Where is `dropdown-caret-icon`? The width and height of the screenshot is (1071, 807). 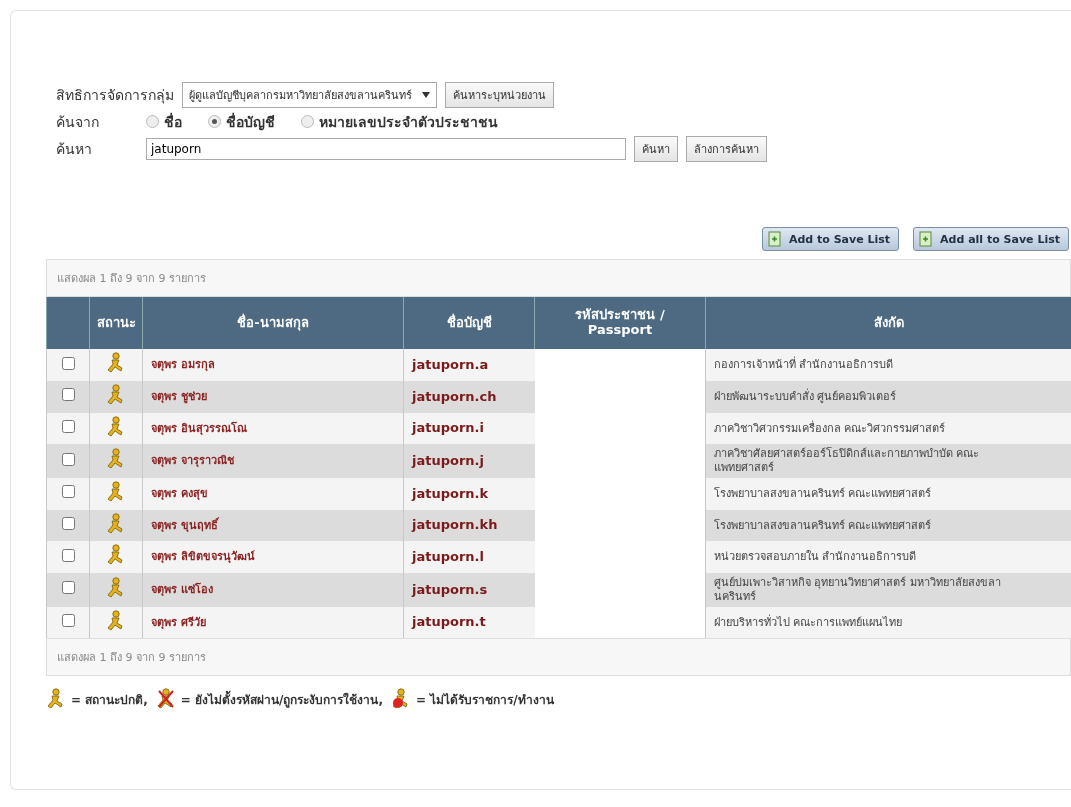 dropdown-caret-icon is located at coordinates (426, 94).